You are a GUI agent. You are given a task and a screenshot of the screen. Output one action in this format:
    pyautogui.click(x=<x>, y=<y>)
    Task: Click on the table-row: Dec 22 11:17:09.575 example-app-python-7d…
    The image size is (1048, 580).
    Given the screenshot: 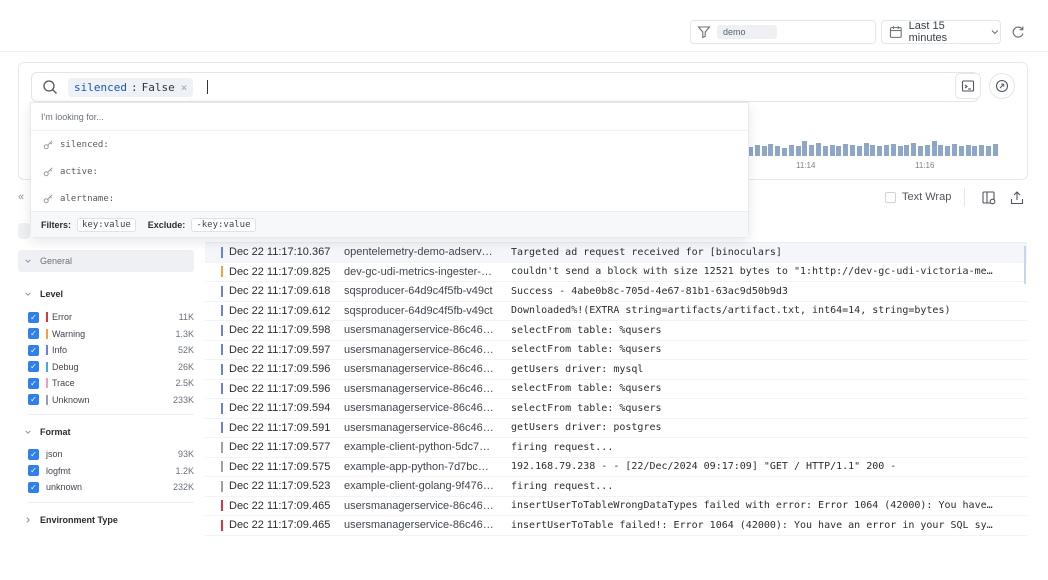 What is the action you would take?
    pyautogui.click(x=616, y=467)
    